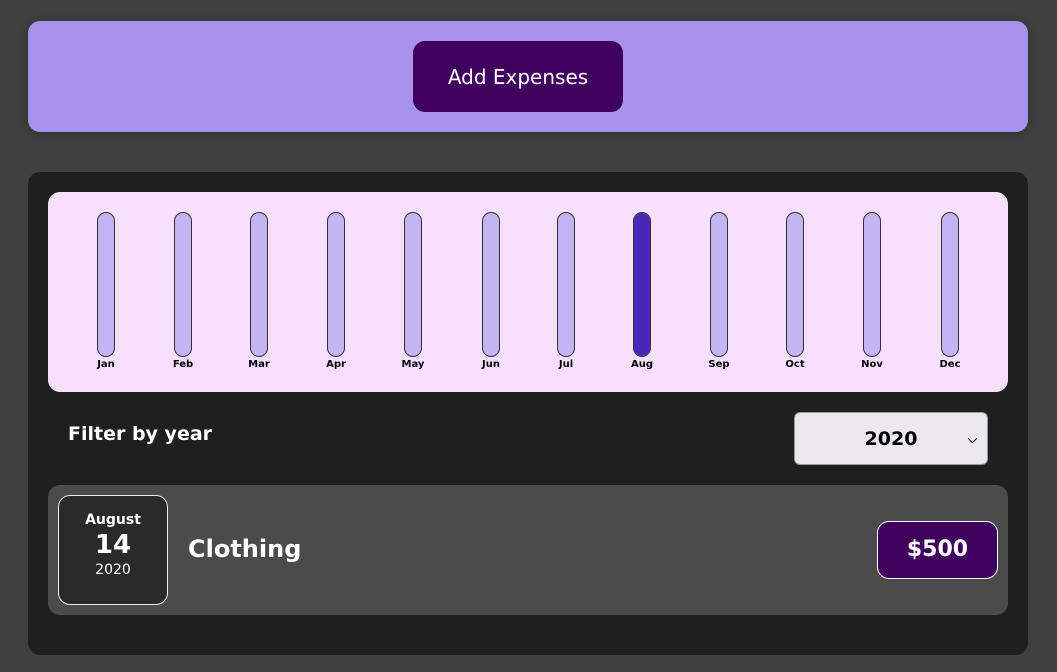  Describe the element at coordinates (113, 545) in the screenshot. I see `expense-day: 14` at that location.